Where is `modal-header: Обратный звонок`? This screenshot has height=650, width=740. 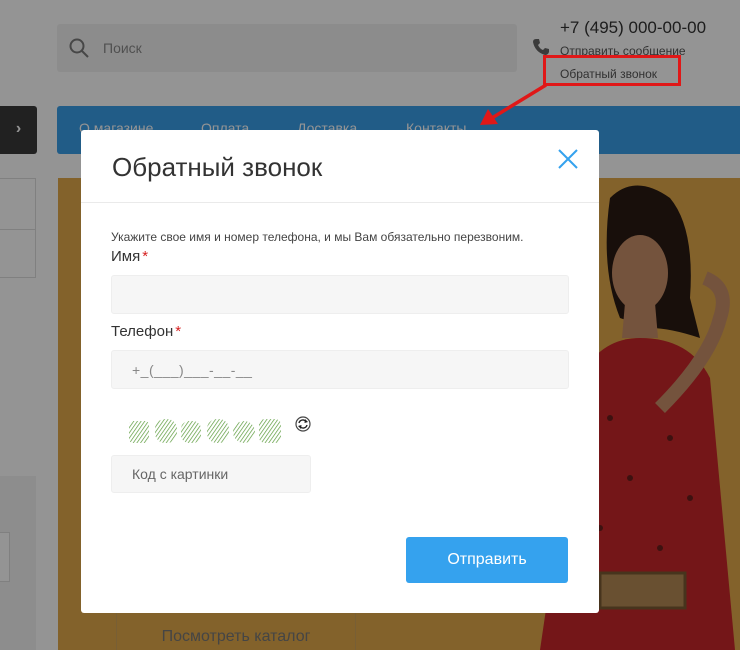
modal-header: Обратный звонок is located at coordinates (340, 166).